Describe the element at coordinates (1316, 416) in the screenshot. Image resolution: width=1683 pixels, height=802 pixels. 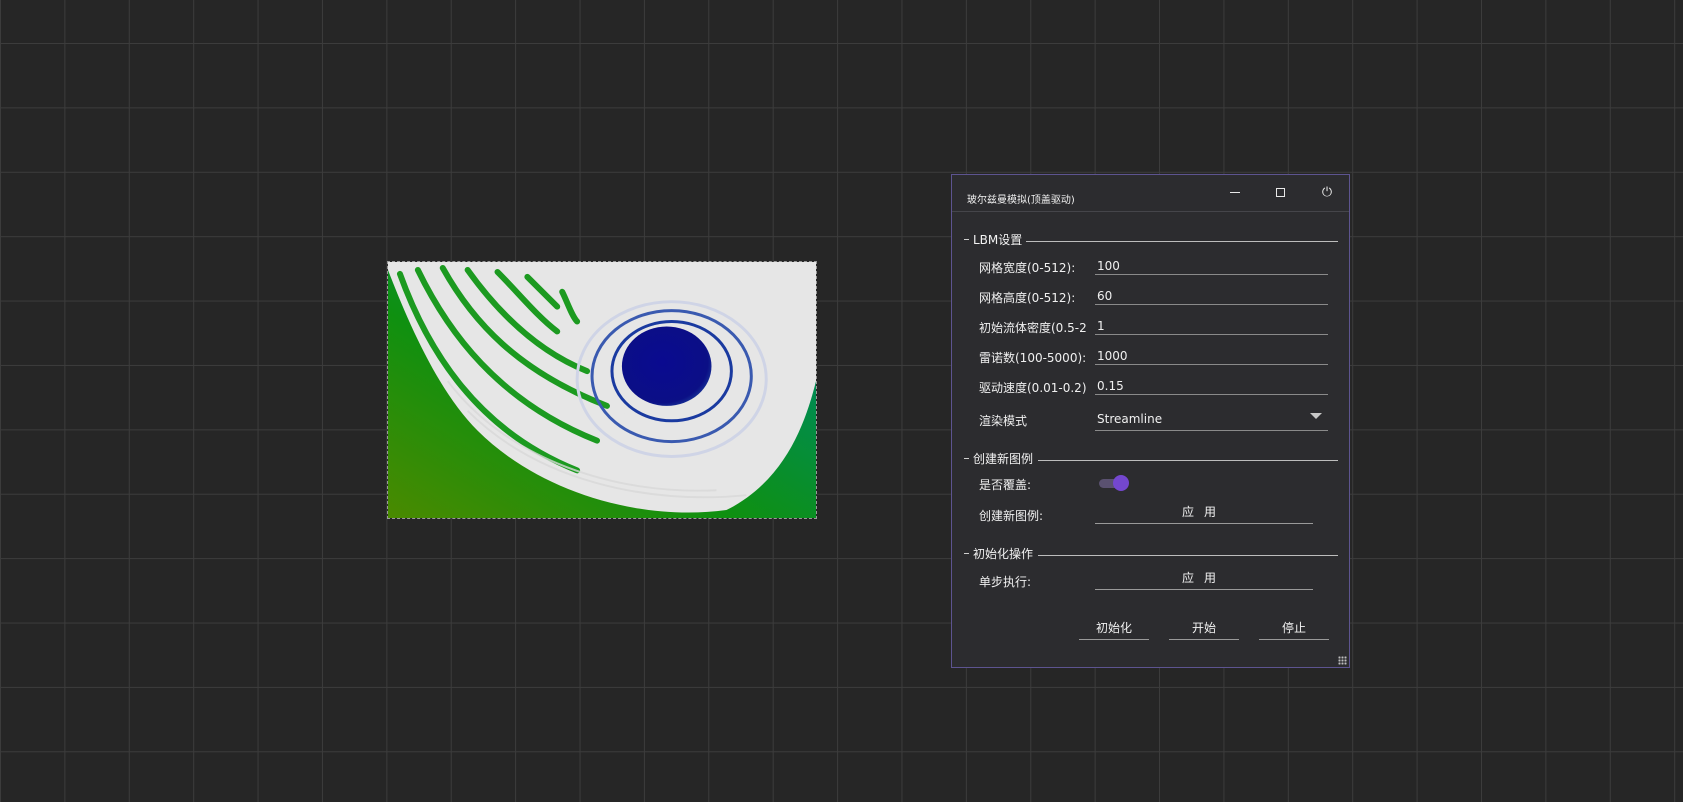
I see `chevron-down-icon` at that location.